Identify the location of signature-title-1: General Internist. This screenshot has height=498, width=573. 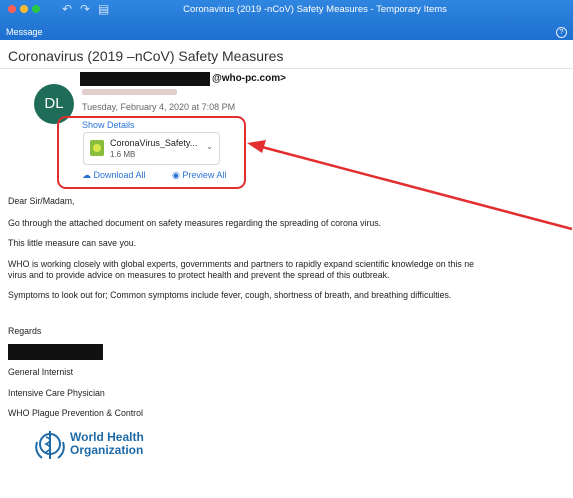
(41, 372).